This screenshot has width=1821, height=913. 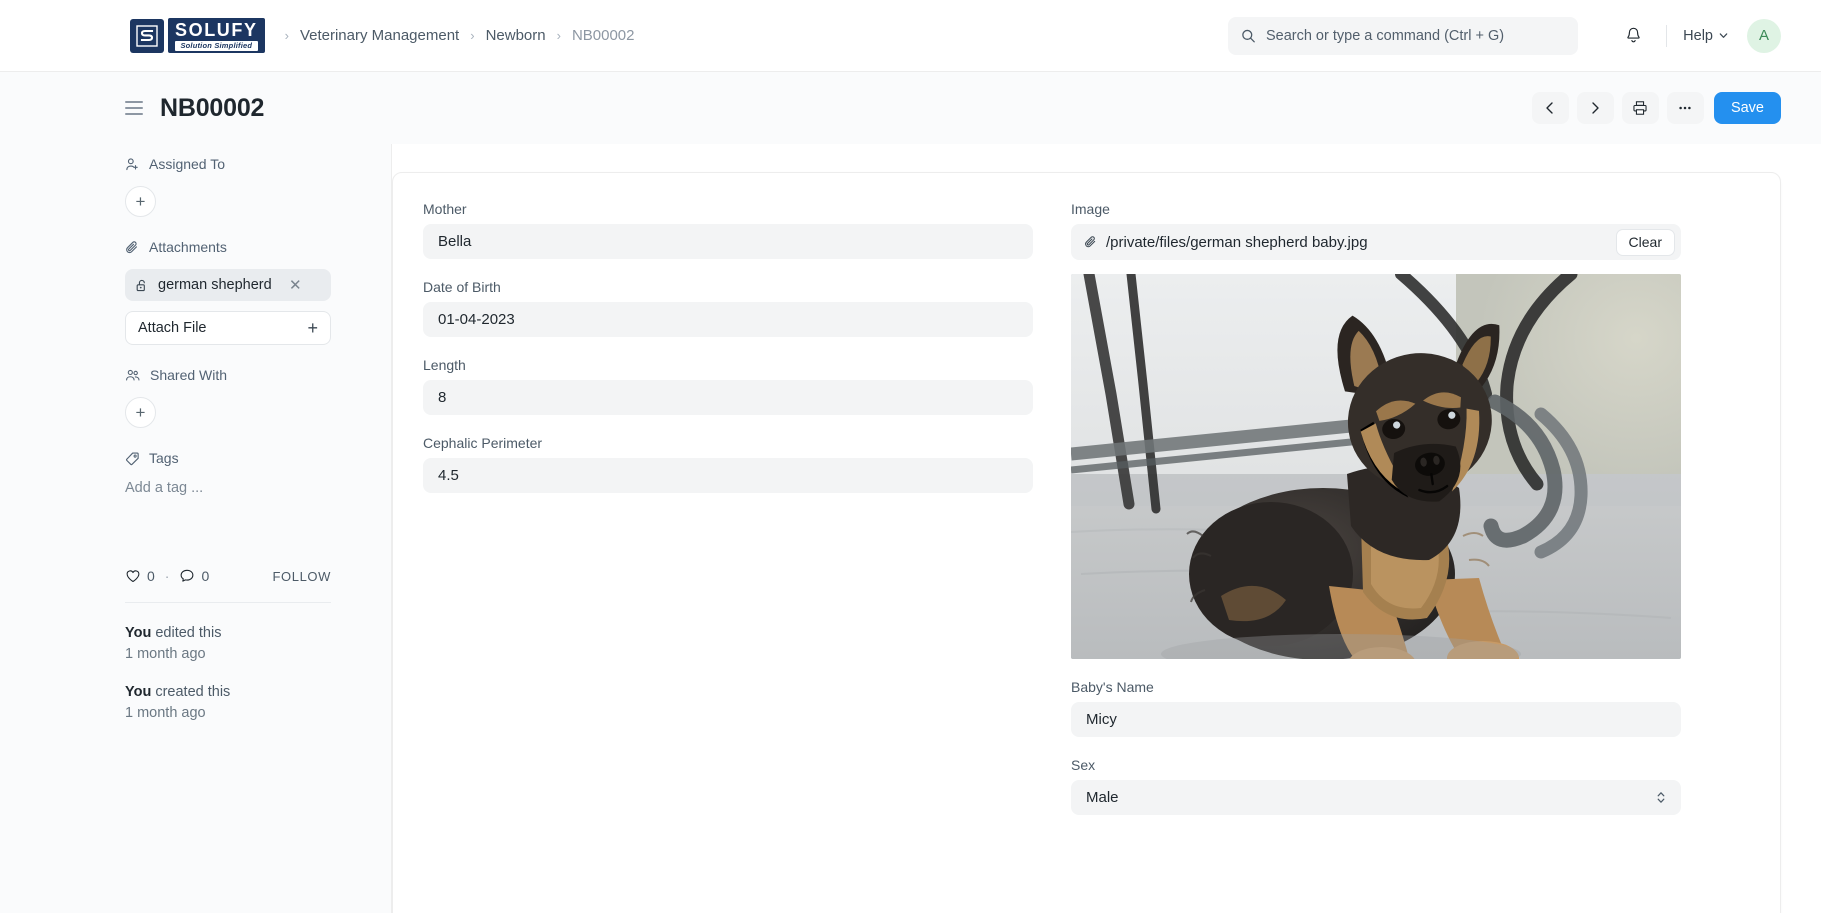 I want to click on field-date-of-birth: Date of Birth 01-04-2023, so click(x=728, y=308).